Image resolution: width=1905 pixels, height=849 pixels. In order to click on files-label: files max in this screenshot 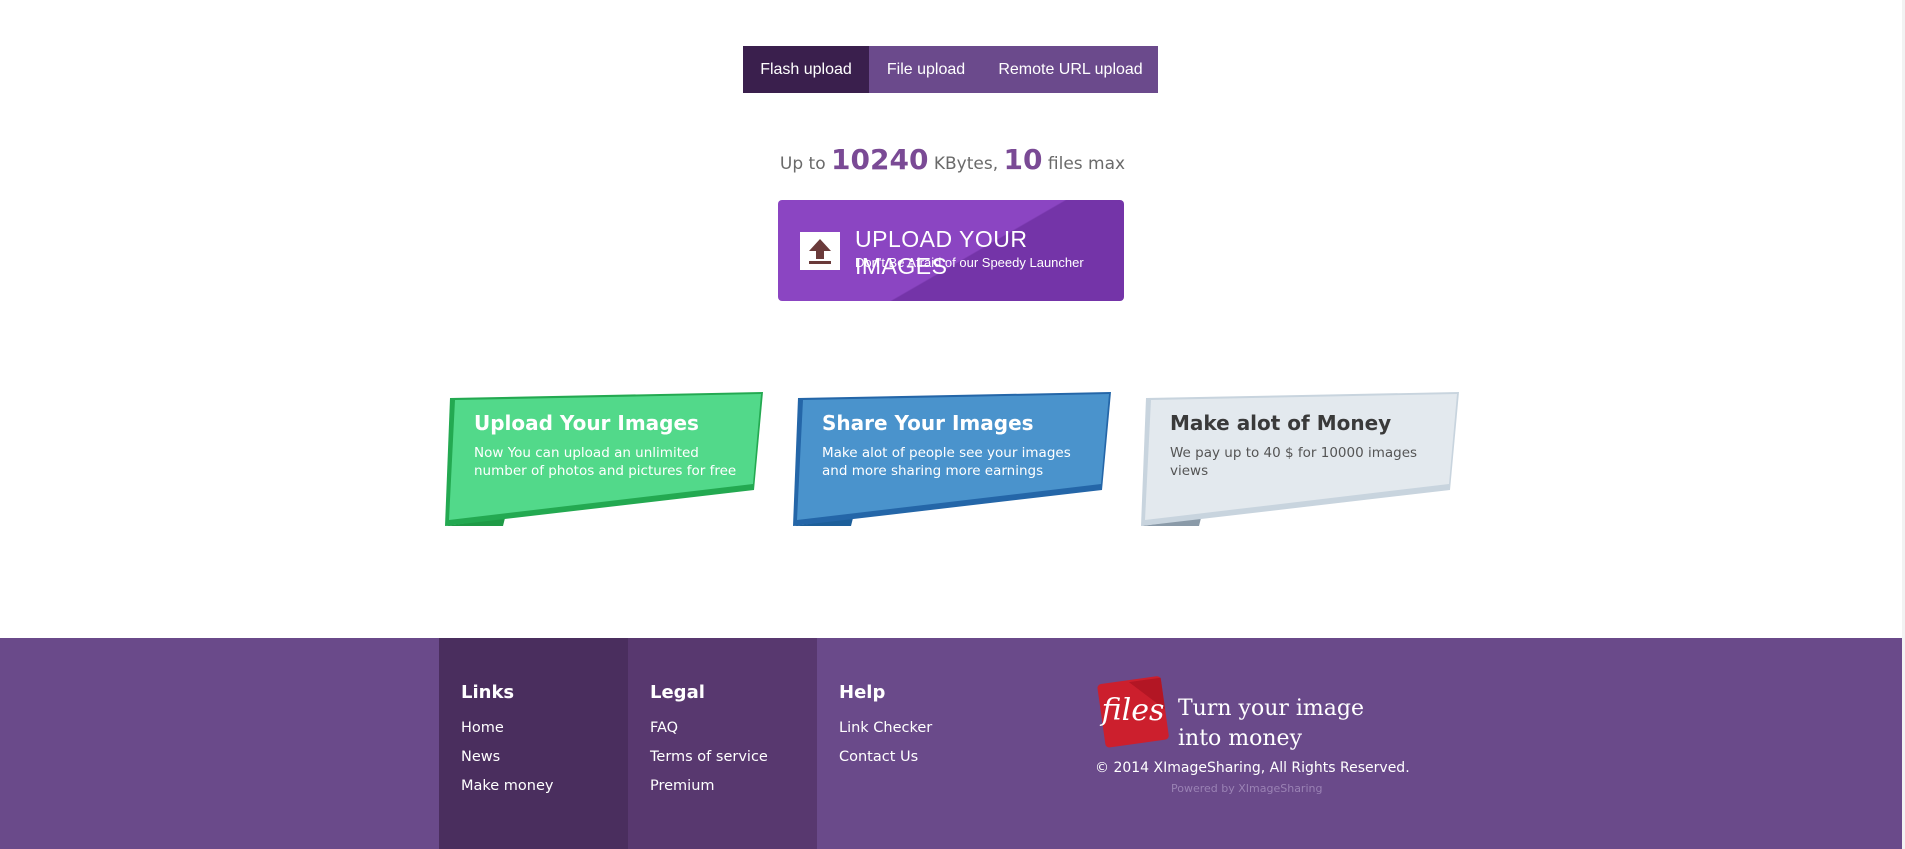, I will do `click(1086, 164)`.